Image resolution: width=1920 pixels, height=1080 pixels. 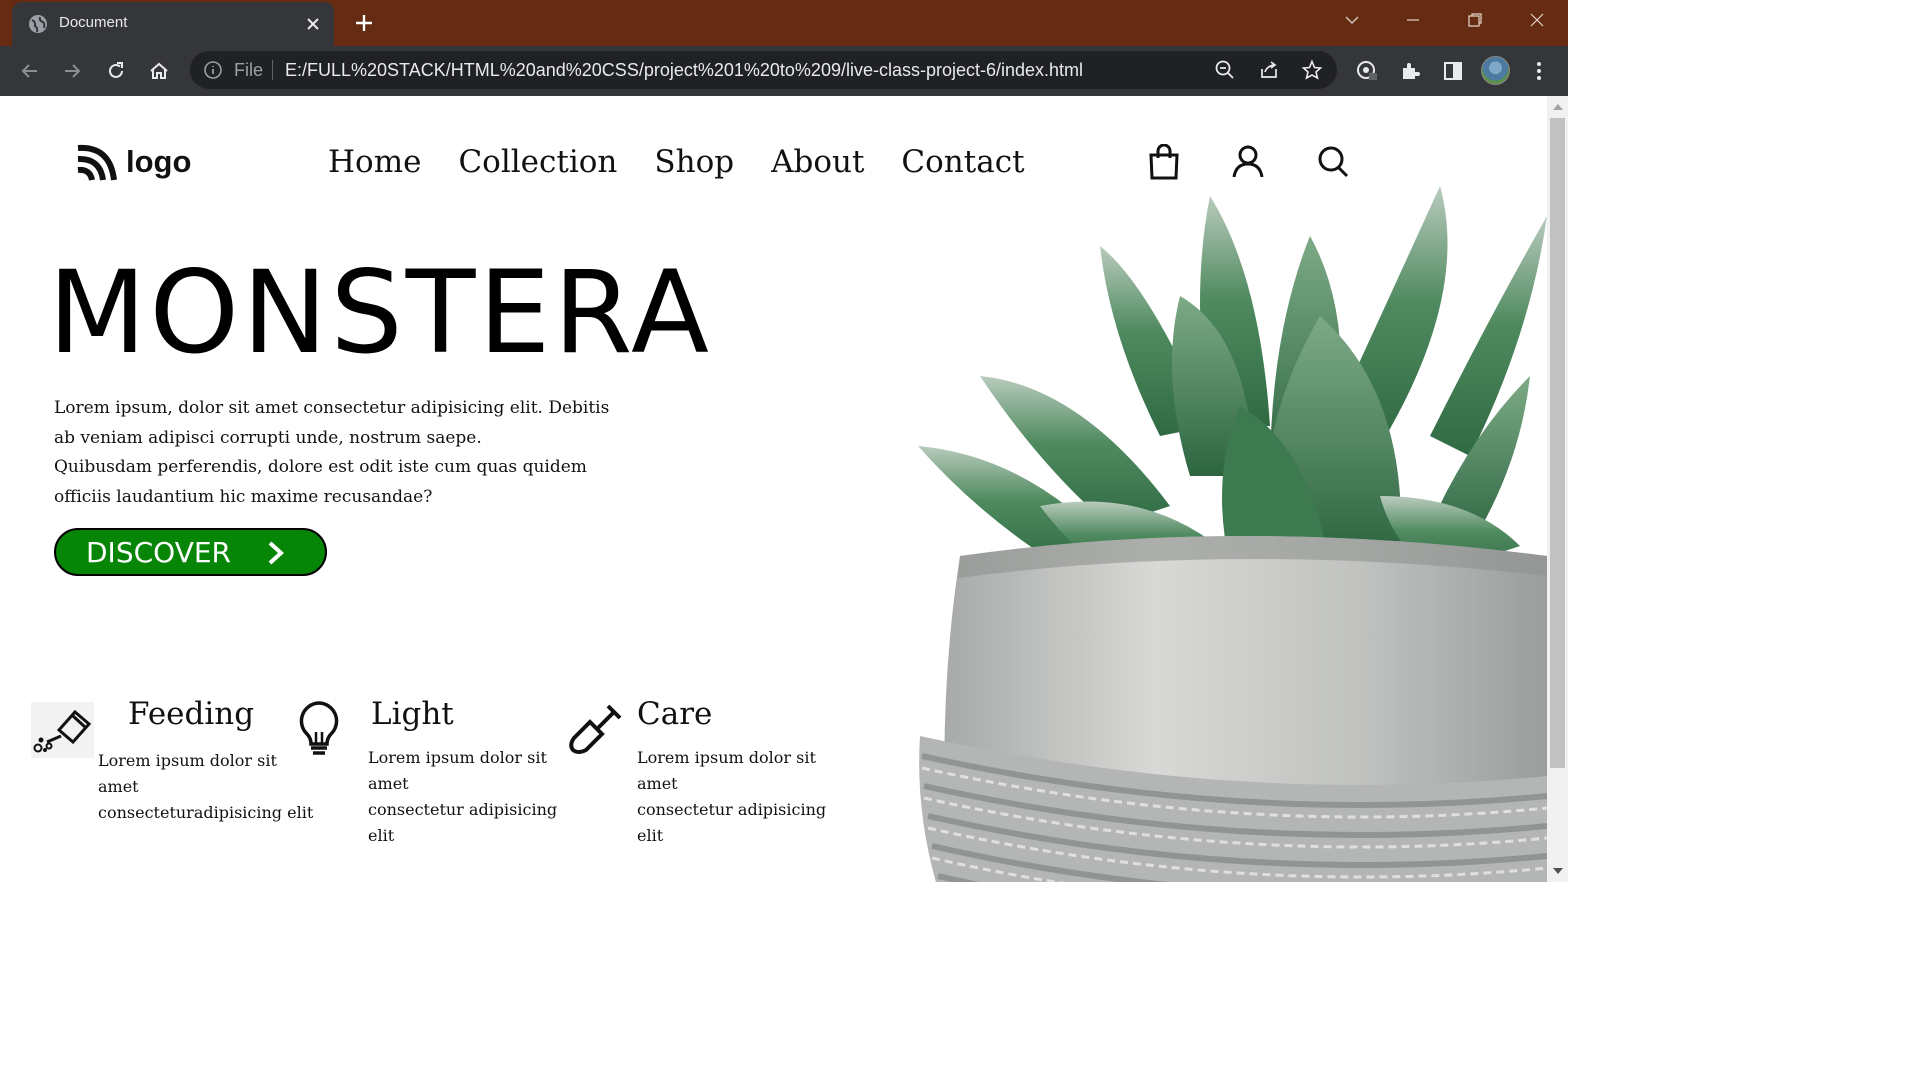 What do you see at coordinates (962, 162) in the screenshot?
I see `nav-link-contact: Contact` at bounding box center [962, 162].